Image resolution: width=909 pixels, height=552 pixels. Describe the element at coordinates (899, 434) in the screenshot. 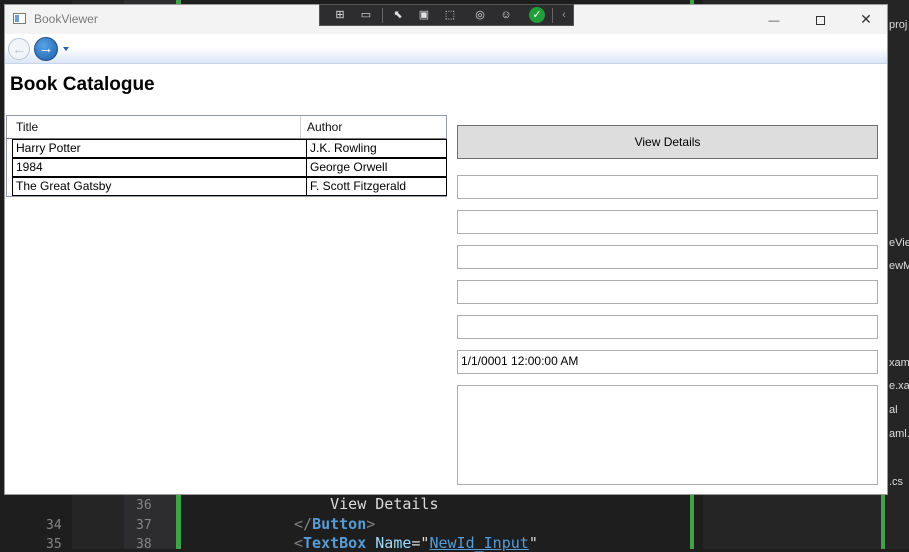

I see `ide-side-text: aml.` at that location.